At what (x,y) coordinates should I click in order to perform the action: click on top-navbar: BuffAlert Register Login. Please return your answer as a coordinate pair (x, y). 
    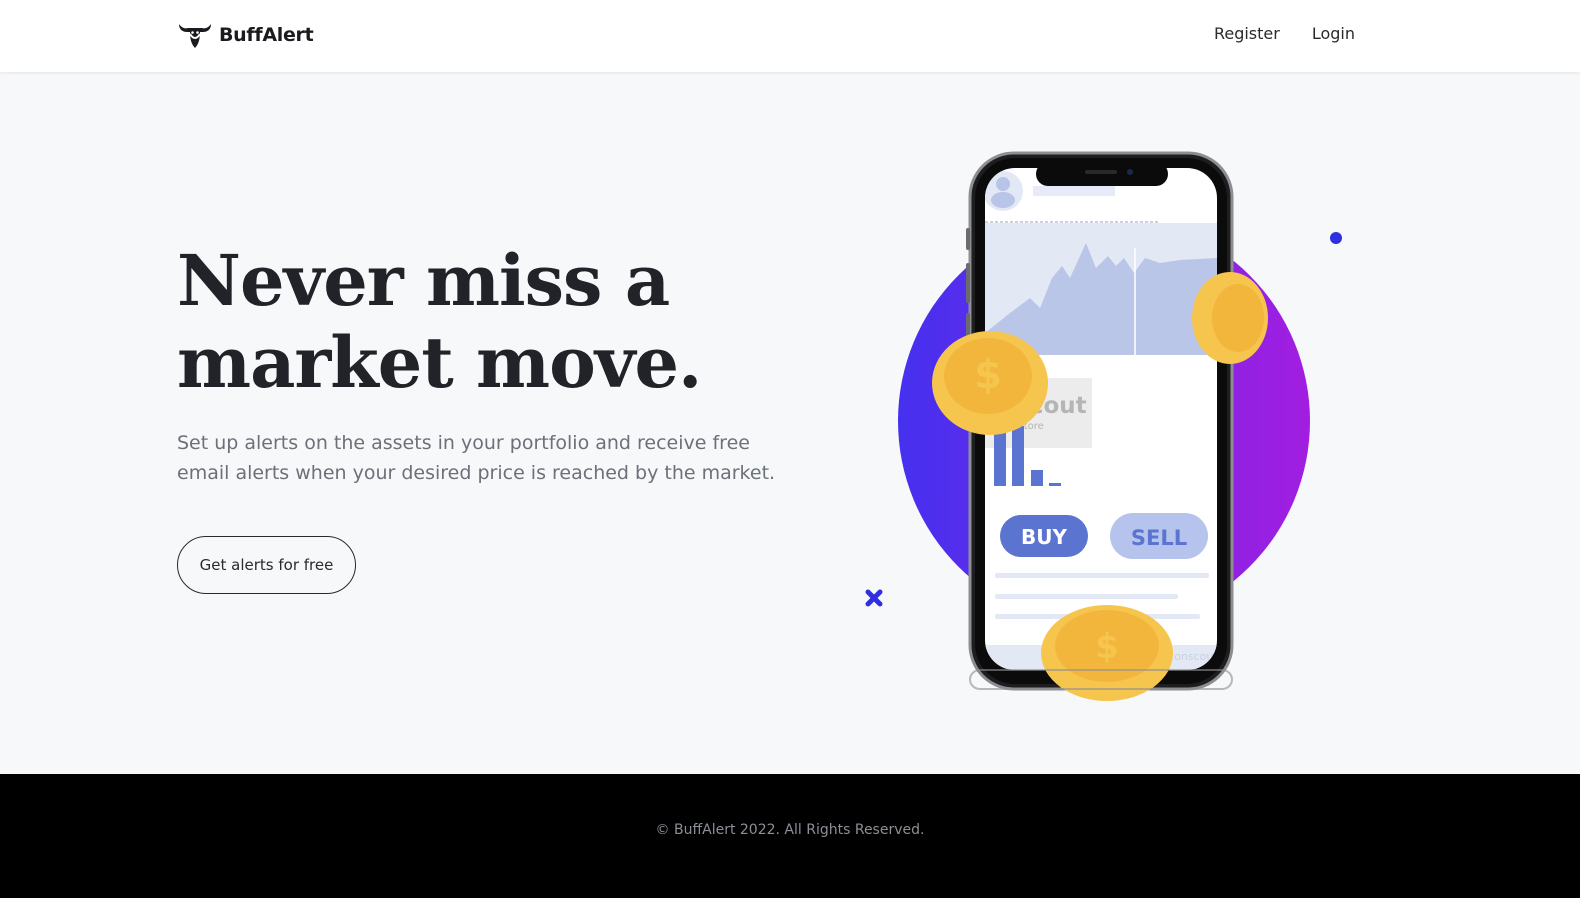
    Looking at the image, I should click on (790, 36).